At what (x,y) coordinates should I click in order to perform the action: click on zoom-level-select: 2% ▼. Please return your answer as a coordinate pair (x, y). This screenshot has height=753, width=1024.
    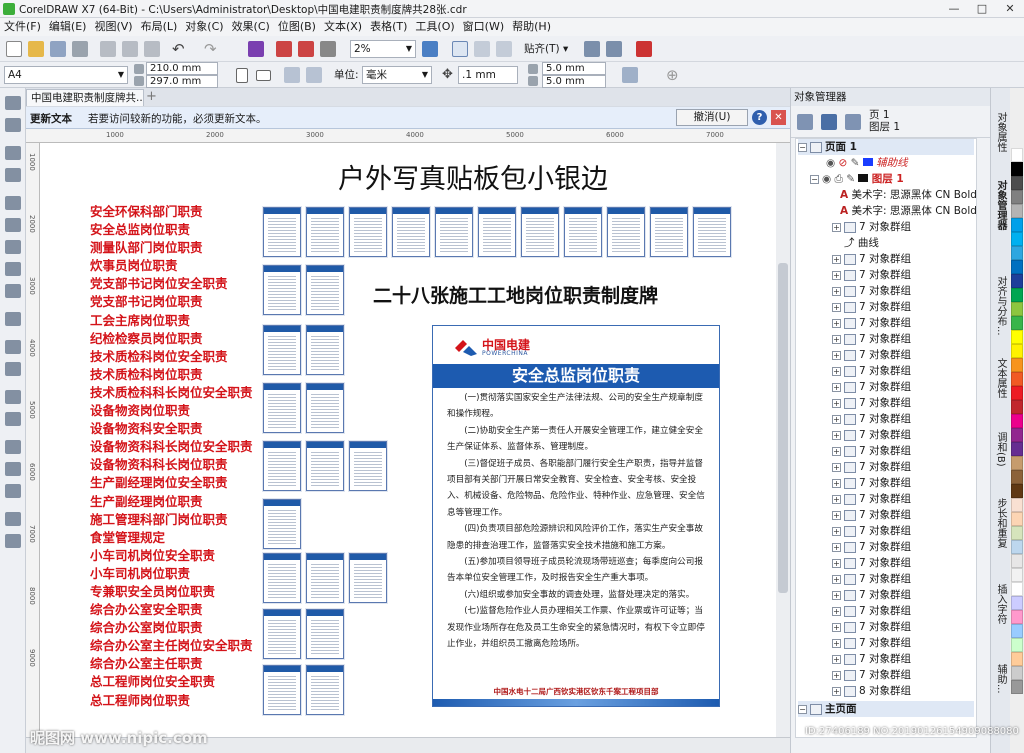
    Looking at the image, I should click on (383, 49).